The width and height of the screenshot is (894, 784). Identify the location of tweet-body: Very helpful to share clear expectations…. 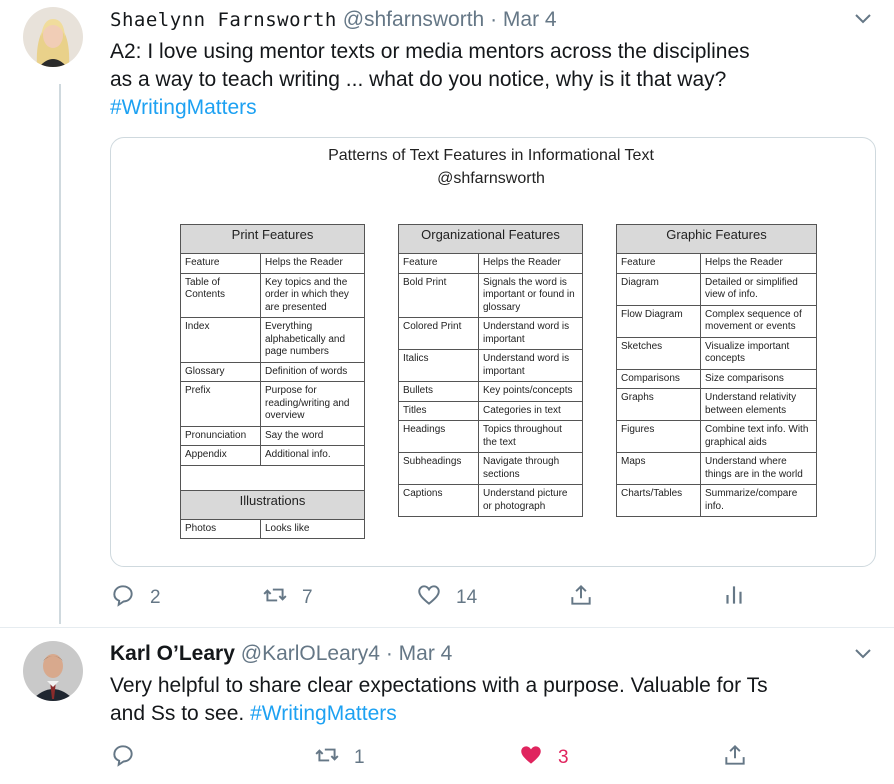
(439, 700).